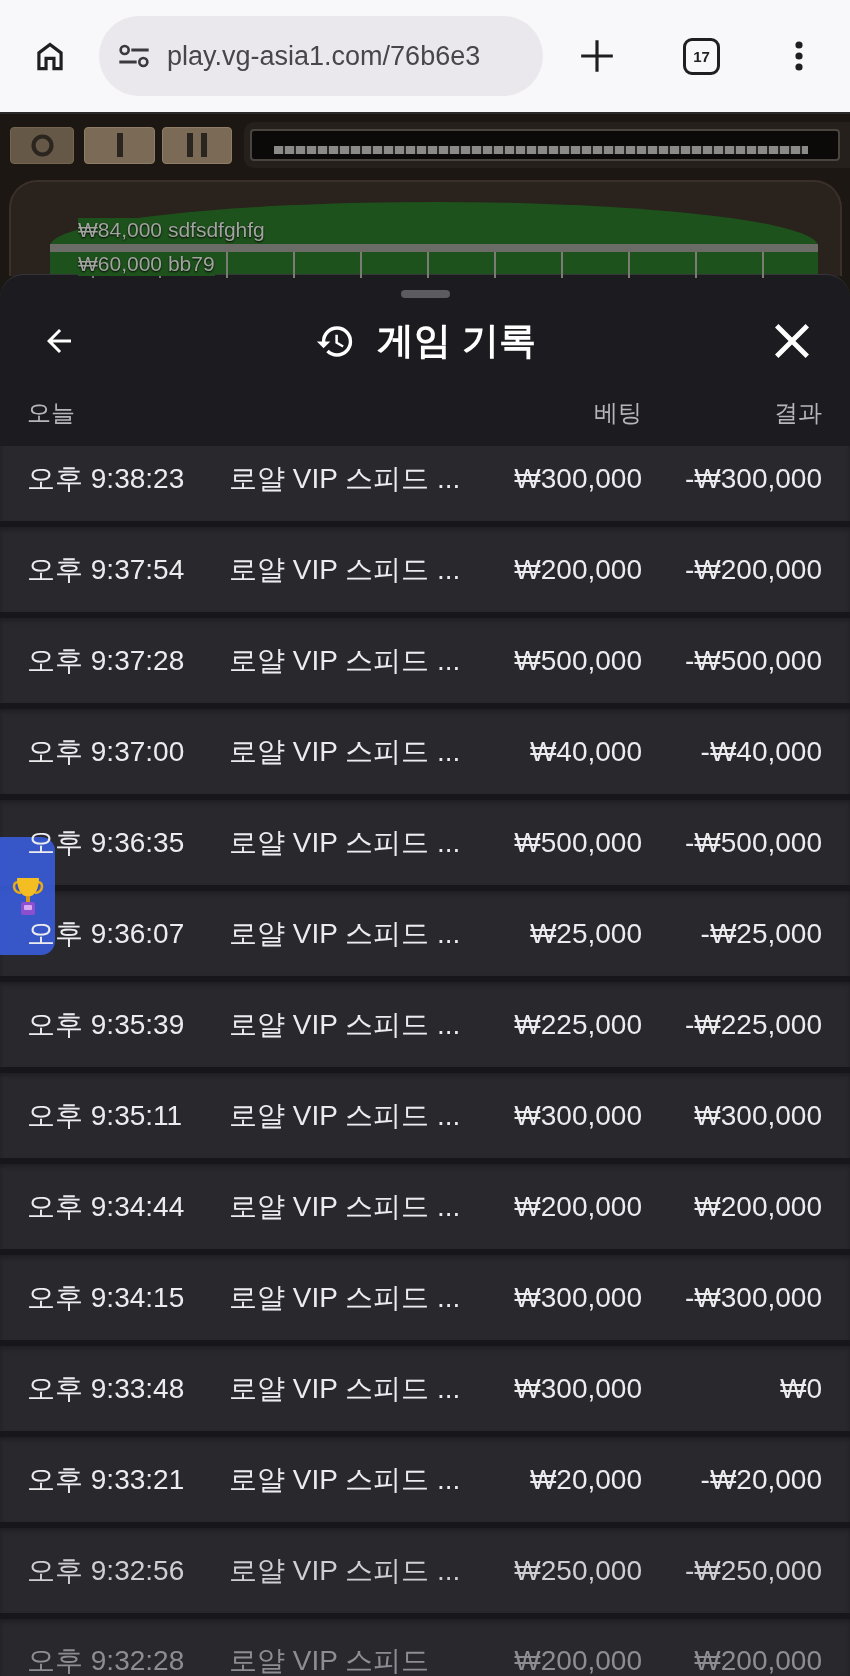  I want to click on bet-amount: ₩250,000, so click(578, 1570).